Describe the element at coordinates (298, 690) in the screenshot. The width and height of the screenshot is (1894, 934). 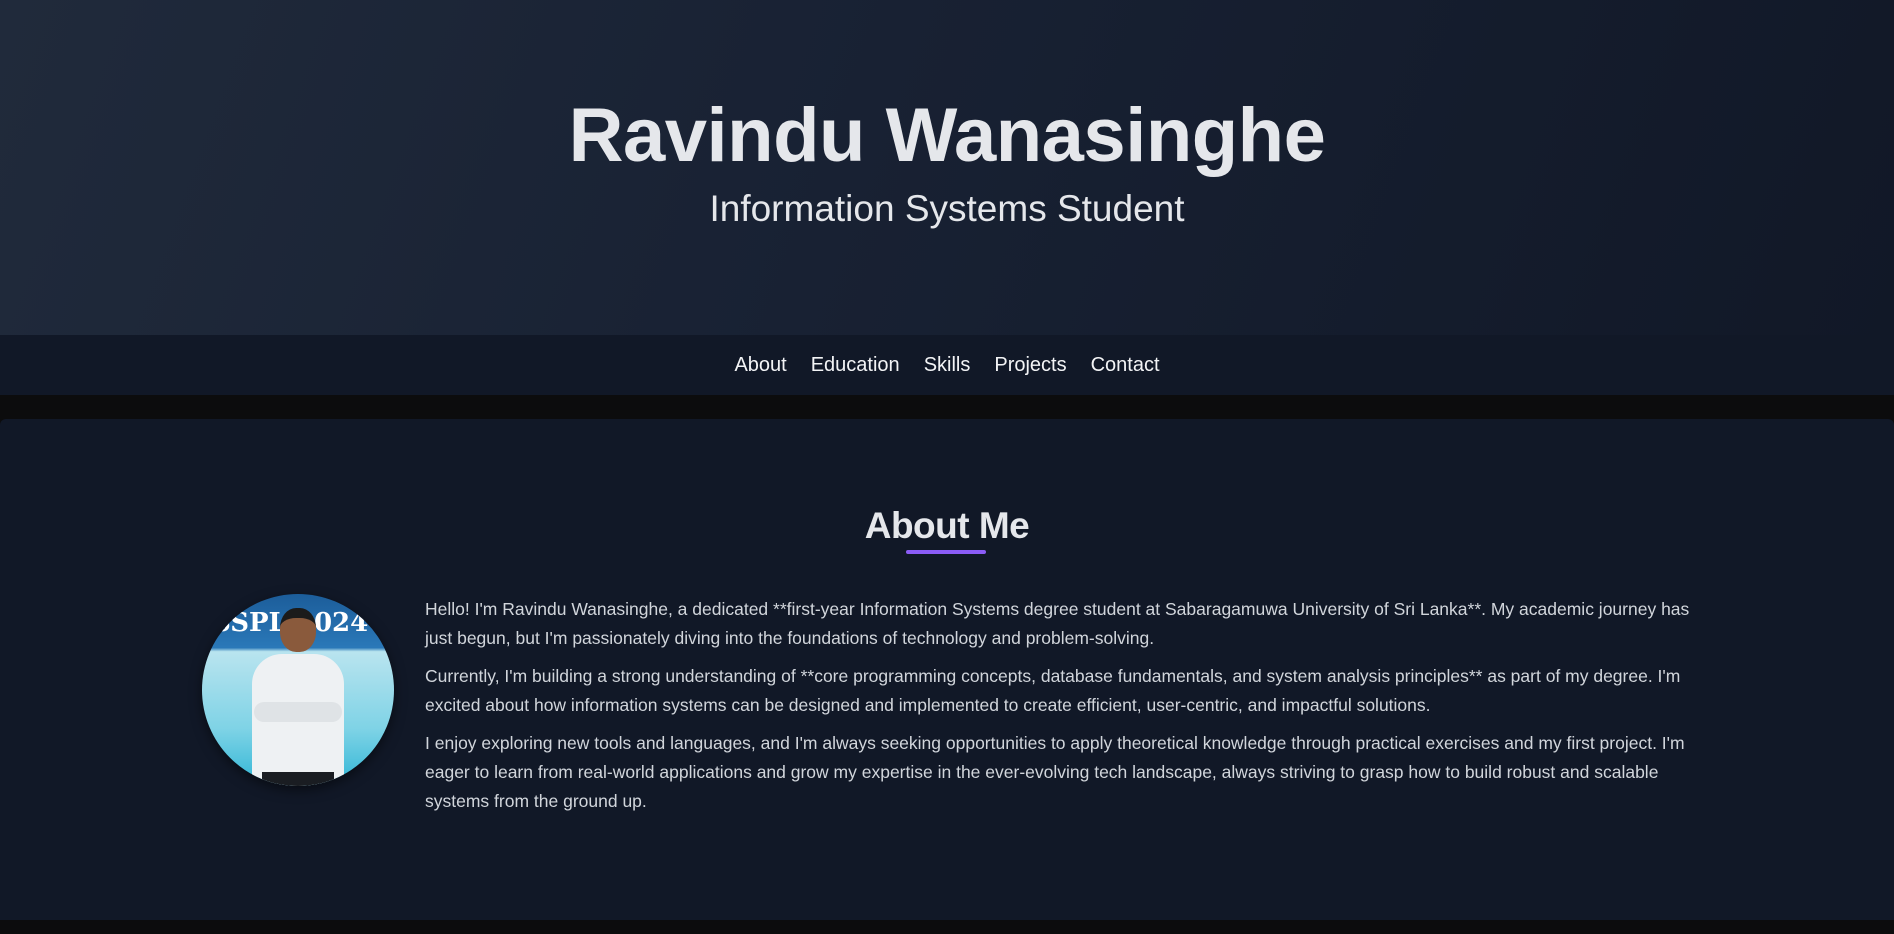
I see `profile-photo: SSPL 2024` at that location.